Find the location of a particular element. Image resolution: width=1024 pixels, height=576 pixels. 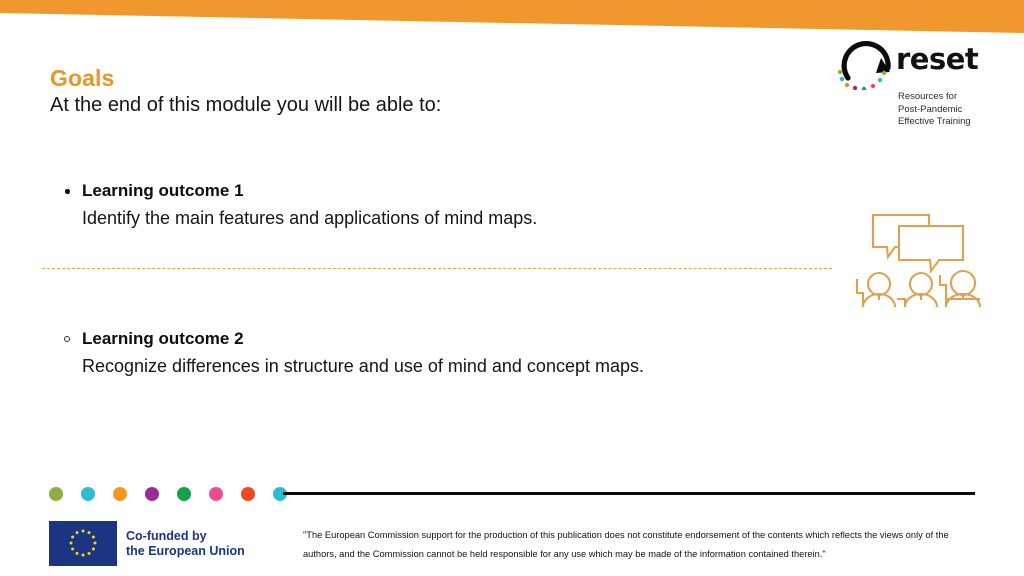

eu-flag-icon is located at coordinates (83, 543).